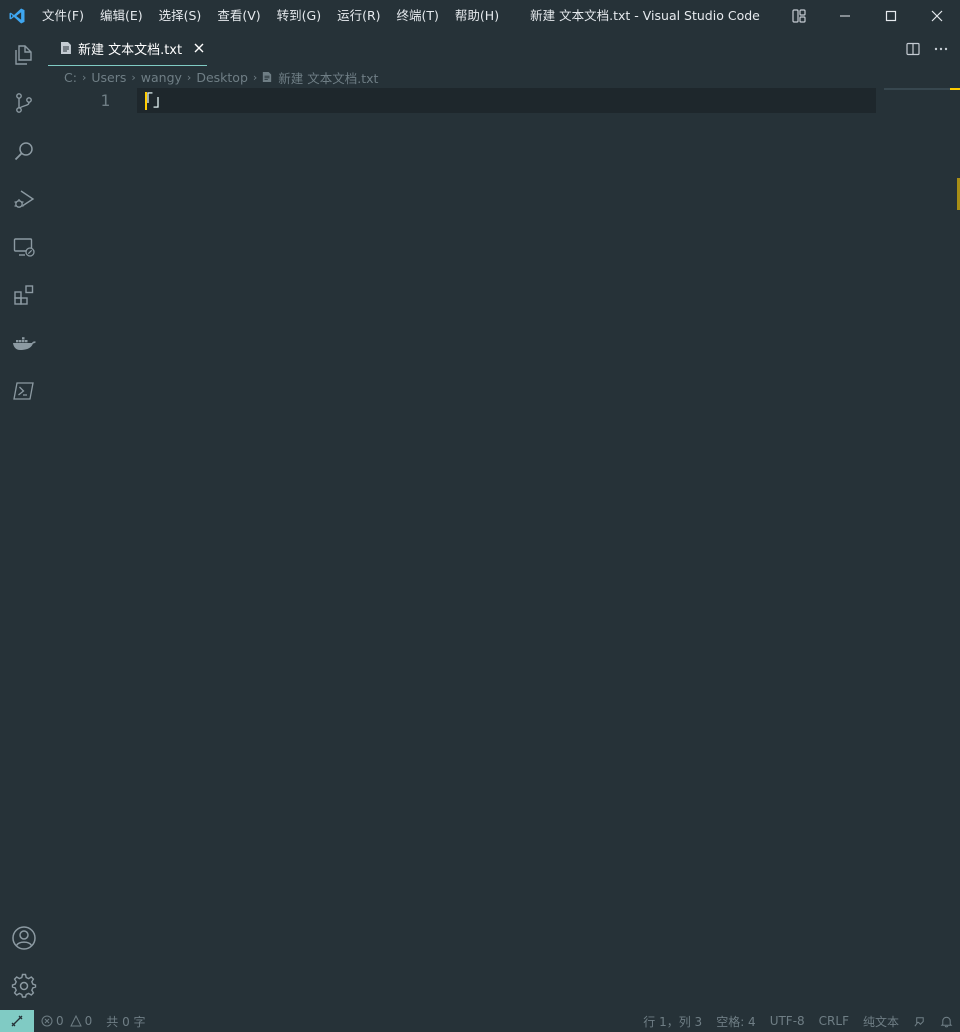  I want to click on word-count: 共 0 字, so click(125, 1021).